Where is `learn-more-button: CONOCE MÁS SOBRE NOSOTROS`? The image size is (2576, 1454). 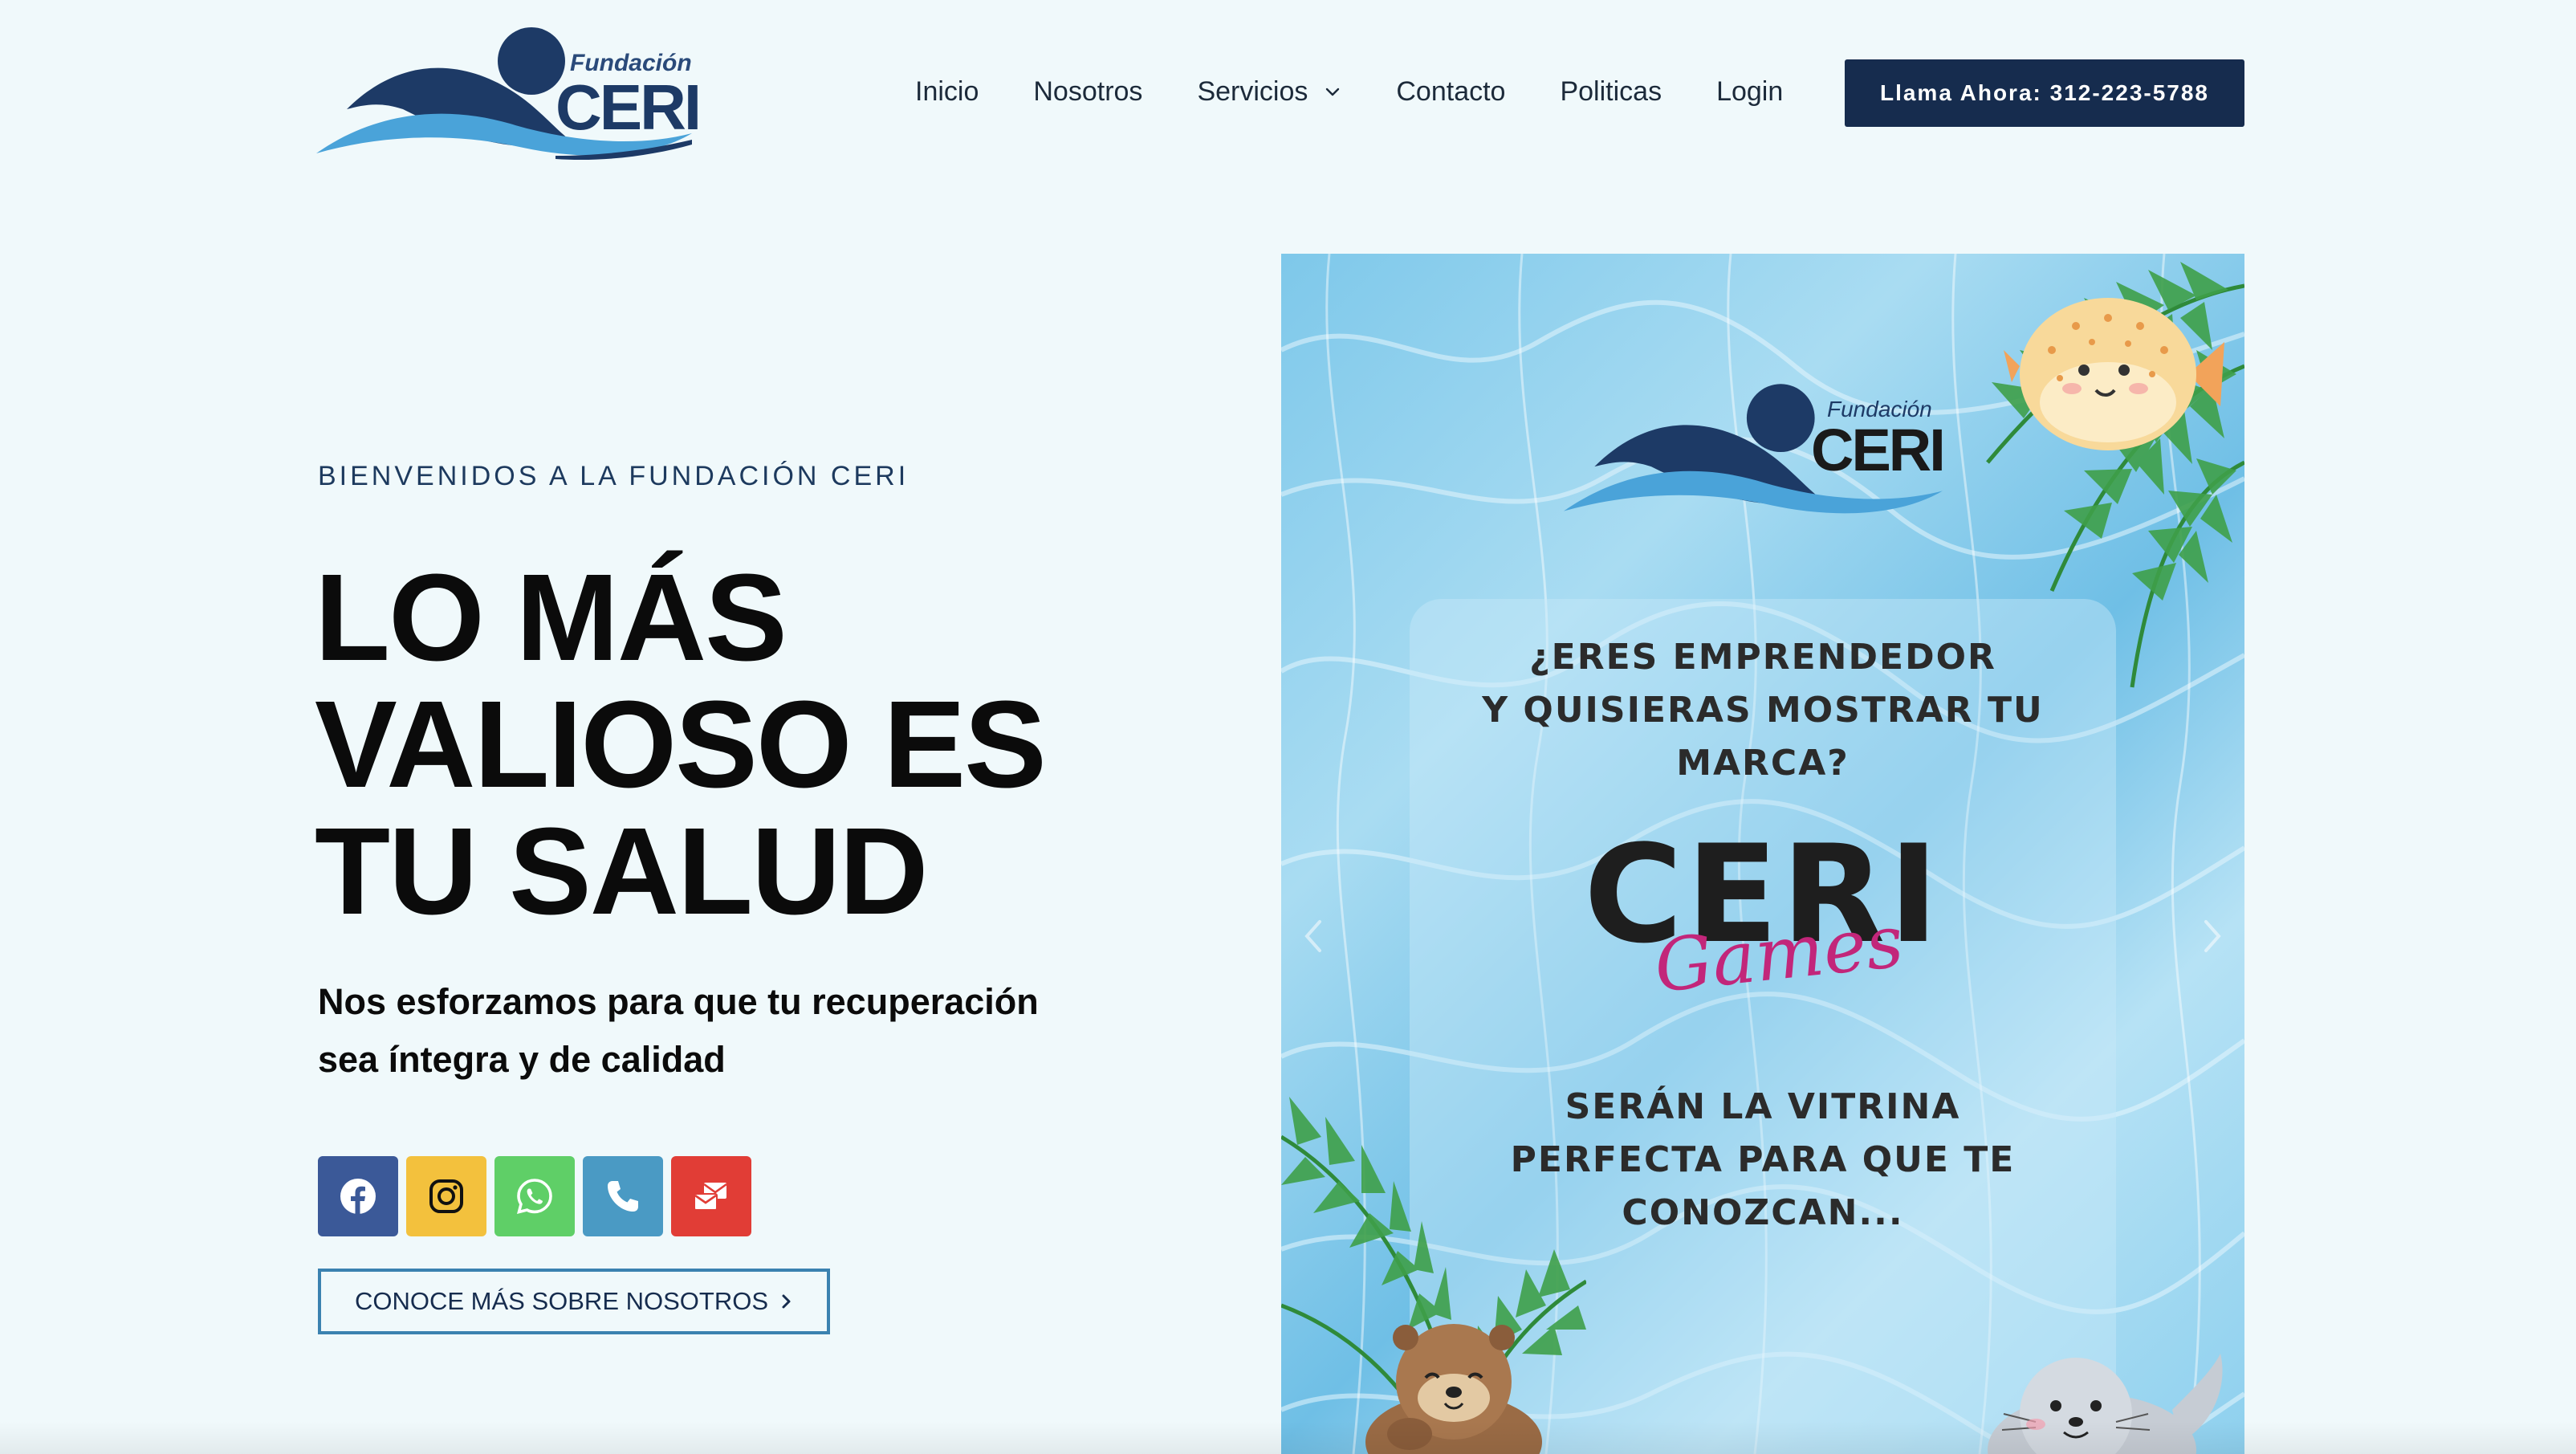 learn-more-button: CONOCE MÁS SOBRE NOSOTROS is located at coordinates (574, 1301).